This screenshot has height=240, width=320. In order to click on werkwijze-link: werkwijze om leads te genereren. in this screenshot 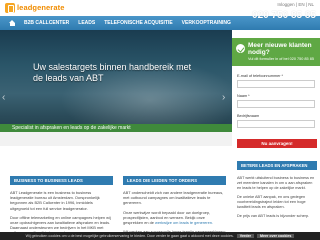, I will do `click(184, 222)`.